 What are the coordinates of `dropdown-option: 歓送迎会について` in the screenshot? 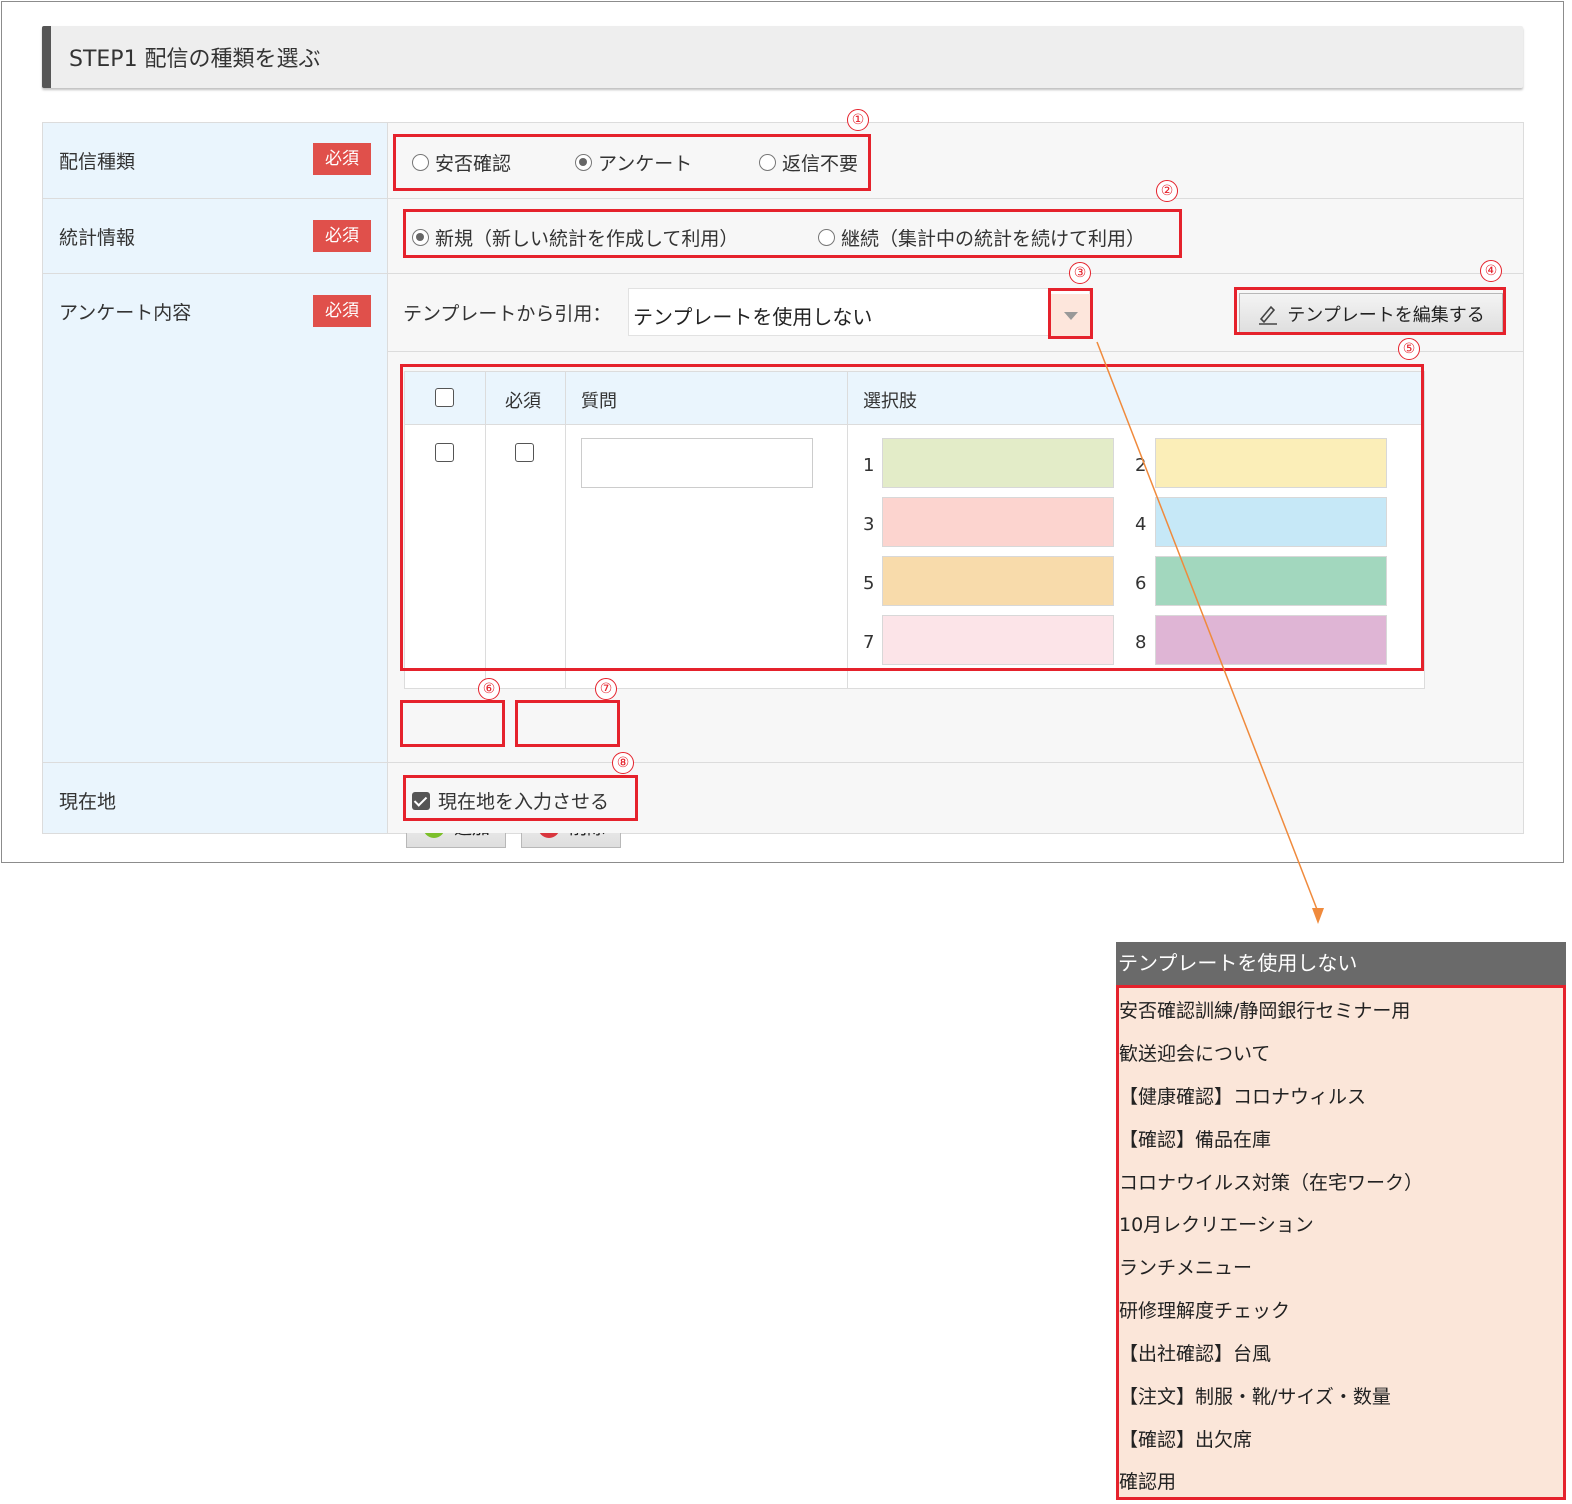 It's located at (1194, 1052).